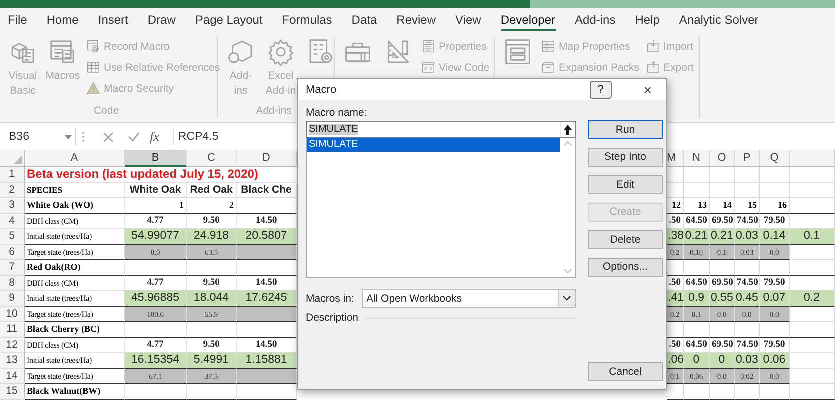  I want to click on row-number: 11, so click(12, 330).